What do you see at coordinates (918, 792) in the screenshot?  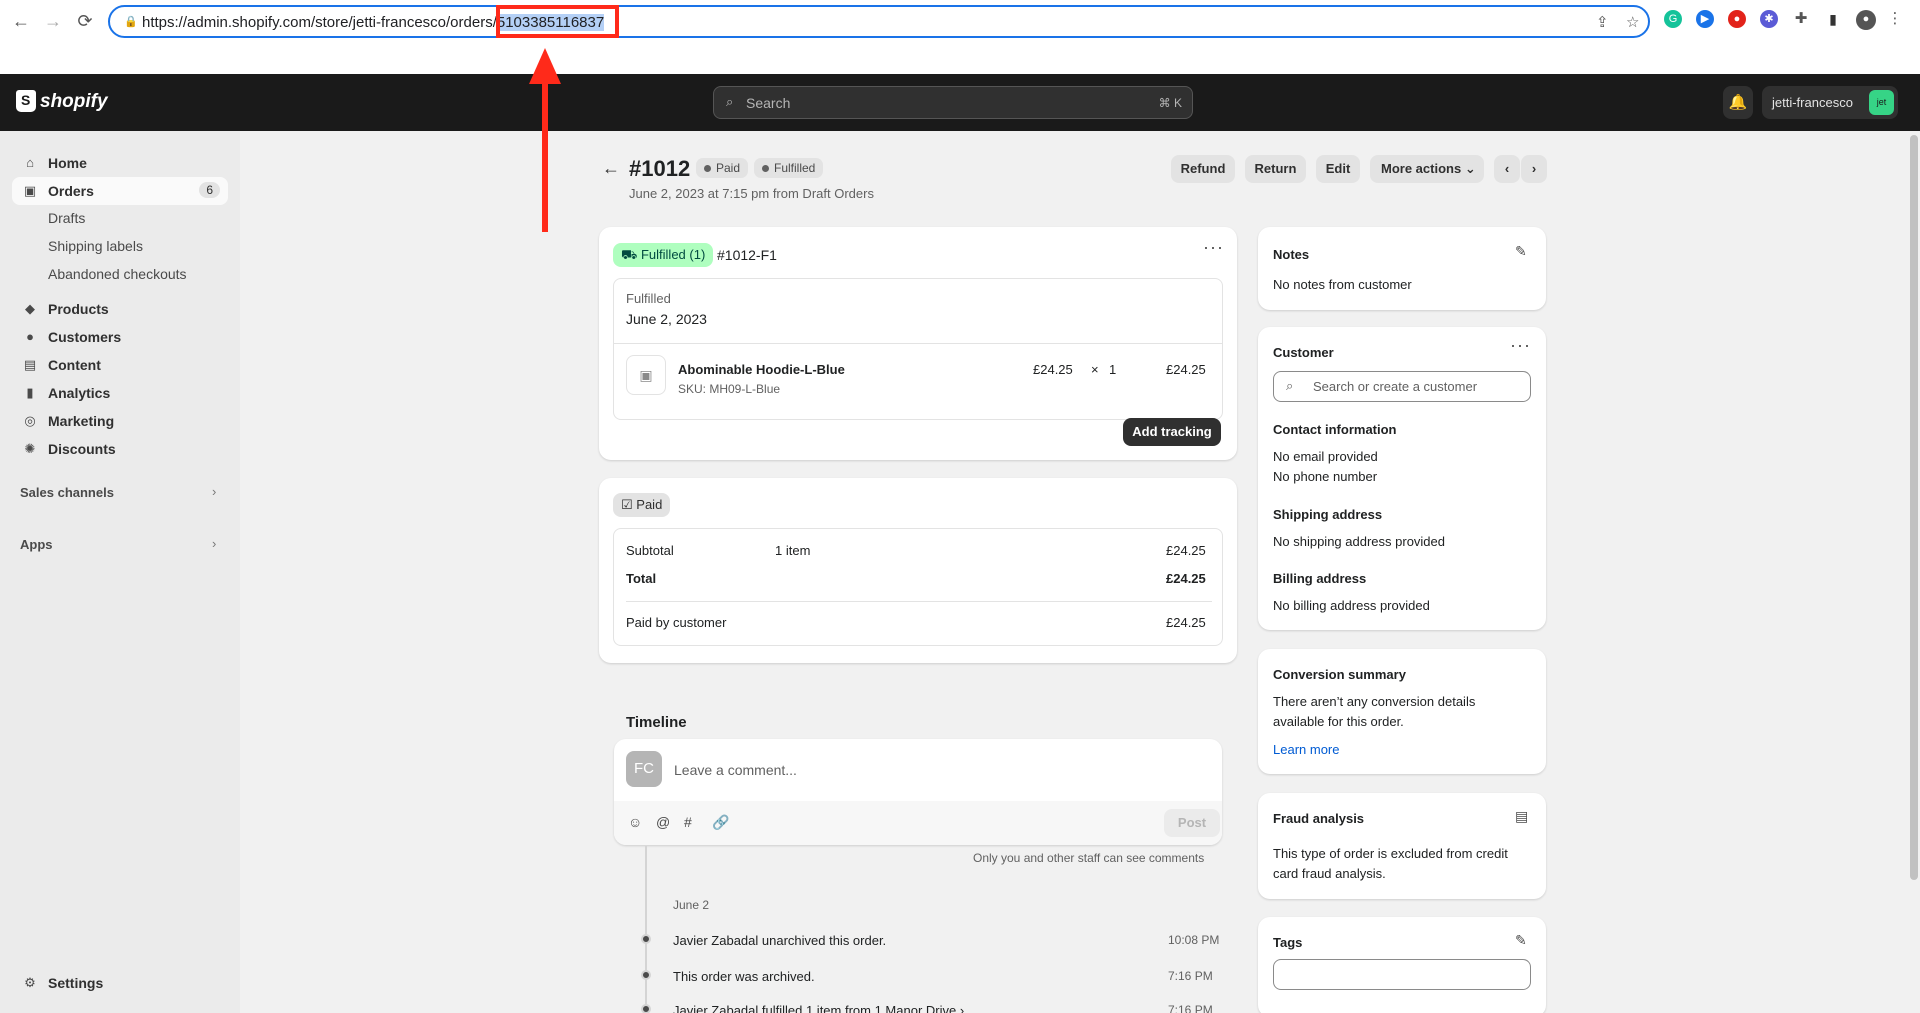 I see `comment-box: FC Leave a comment... ☺ @ # 🔗 Post` at bounding box center [918, 792].